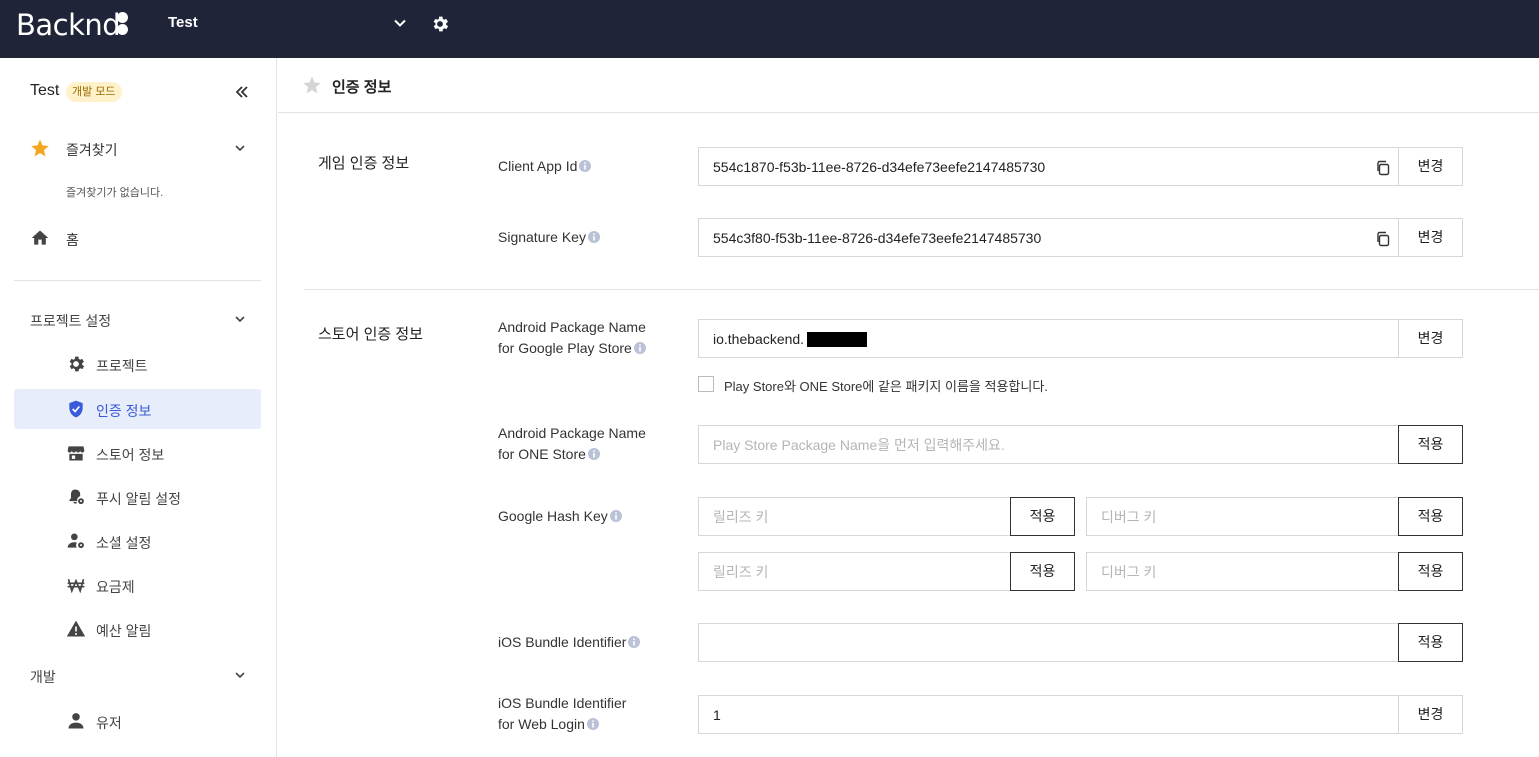 The image size is (1539, 757). I want to click on user-icon, so click(76, 721).